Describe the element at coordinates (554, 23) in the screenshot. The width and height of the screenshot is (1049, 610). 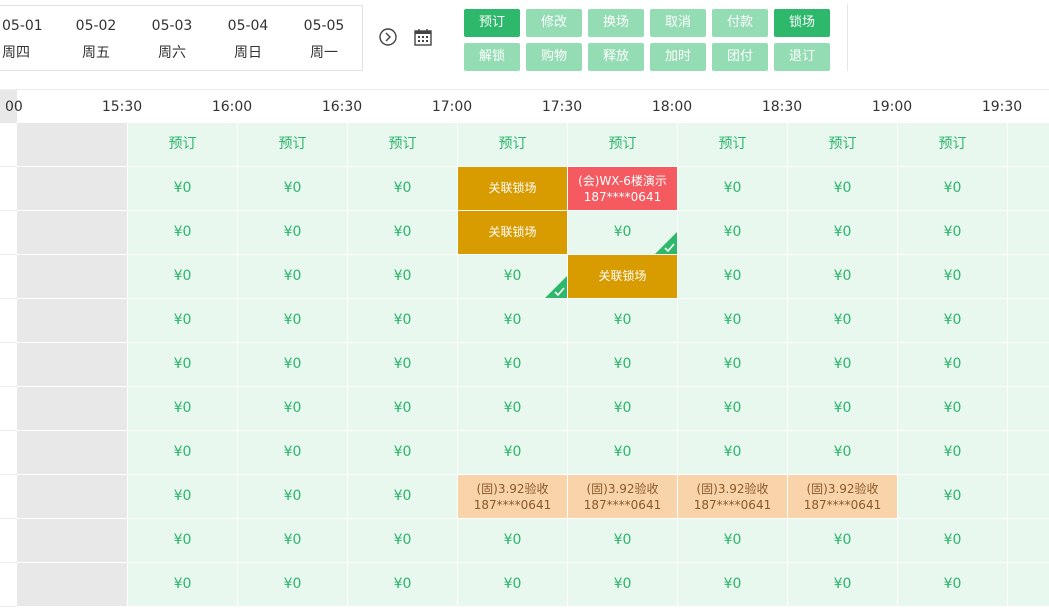
I see `action-button-1: 修改` at that location.